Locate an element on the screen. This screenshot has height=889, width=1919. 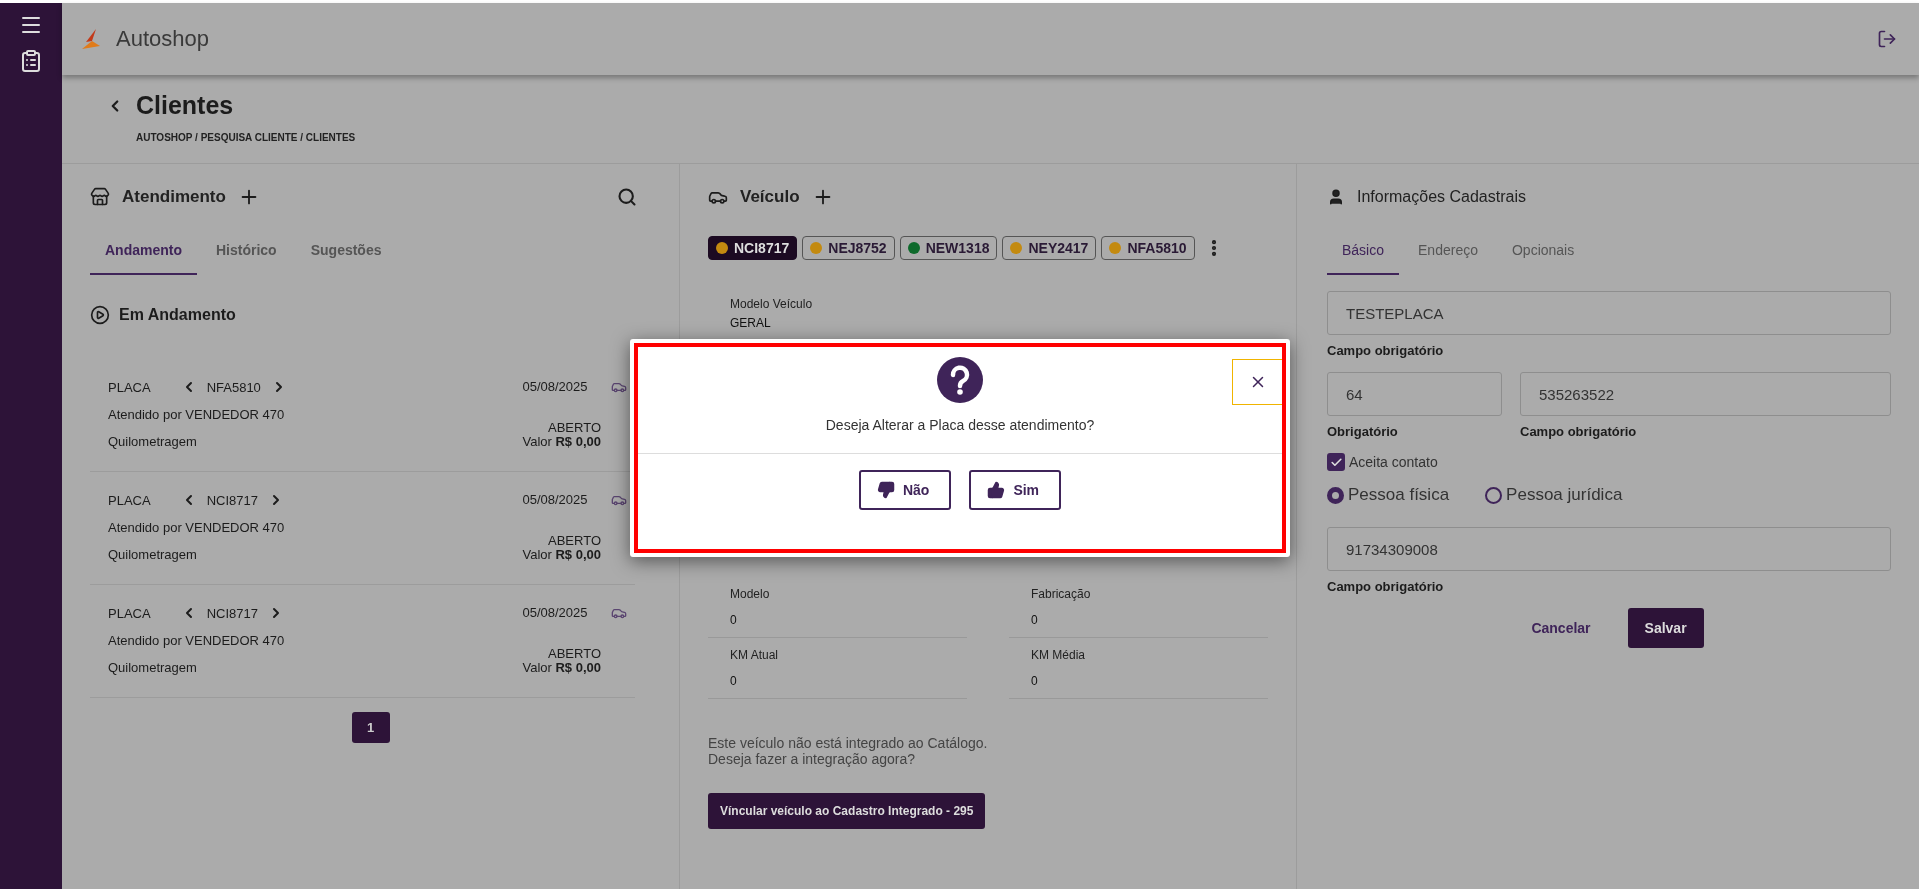
tab: Básico is located at coordinates (1363, 253).